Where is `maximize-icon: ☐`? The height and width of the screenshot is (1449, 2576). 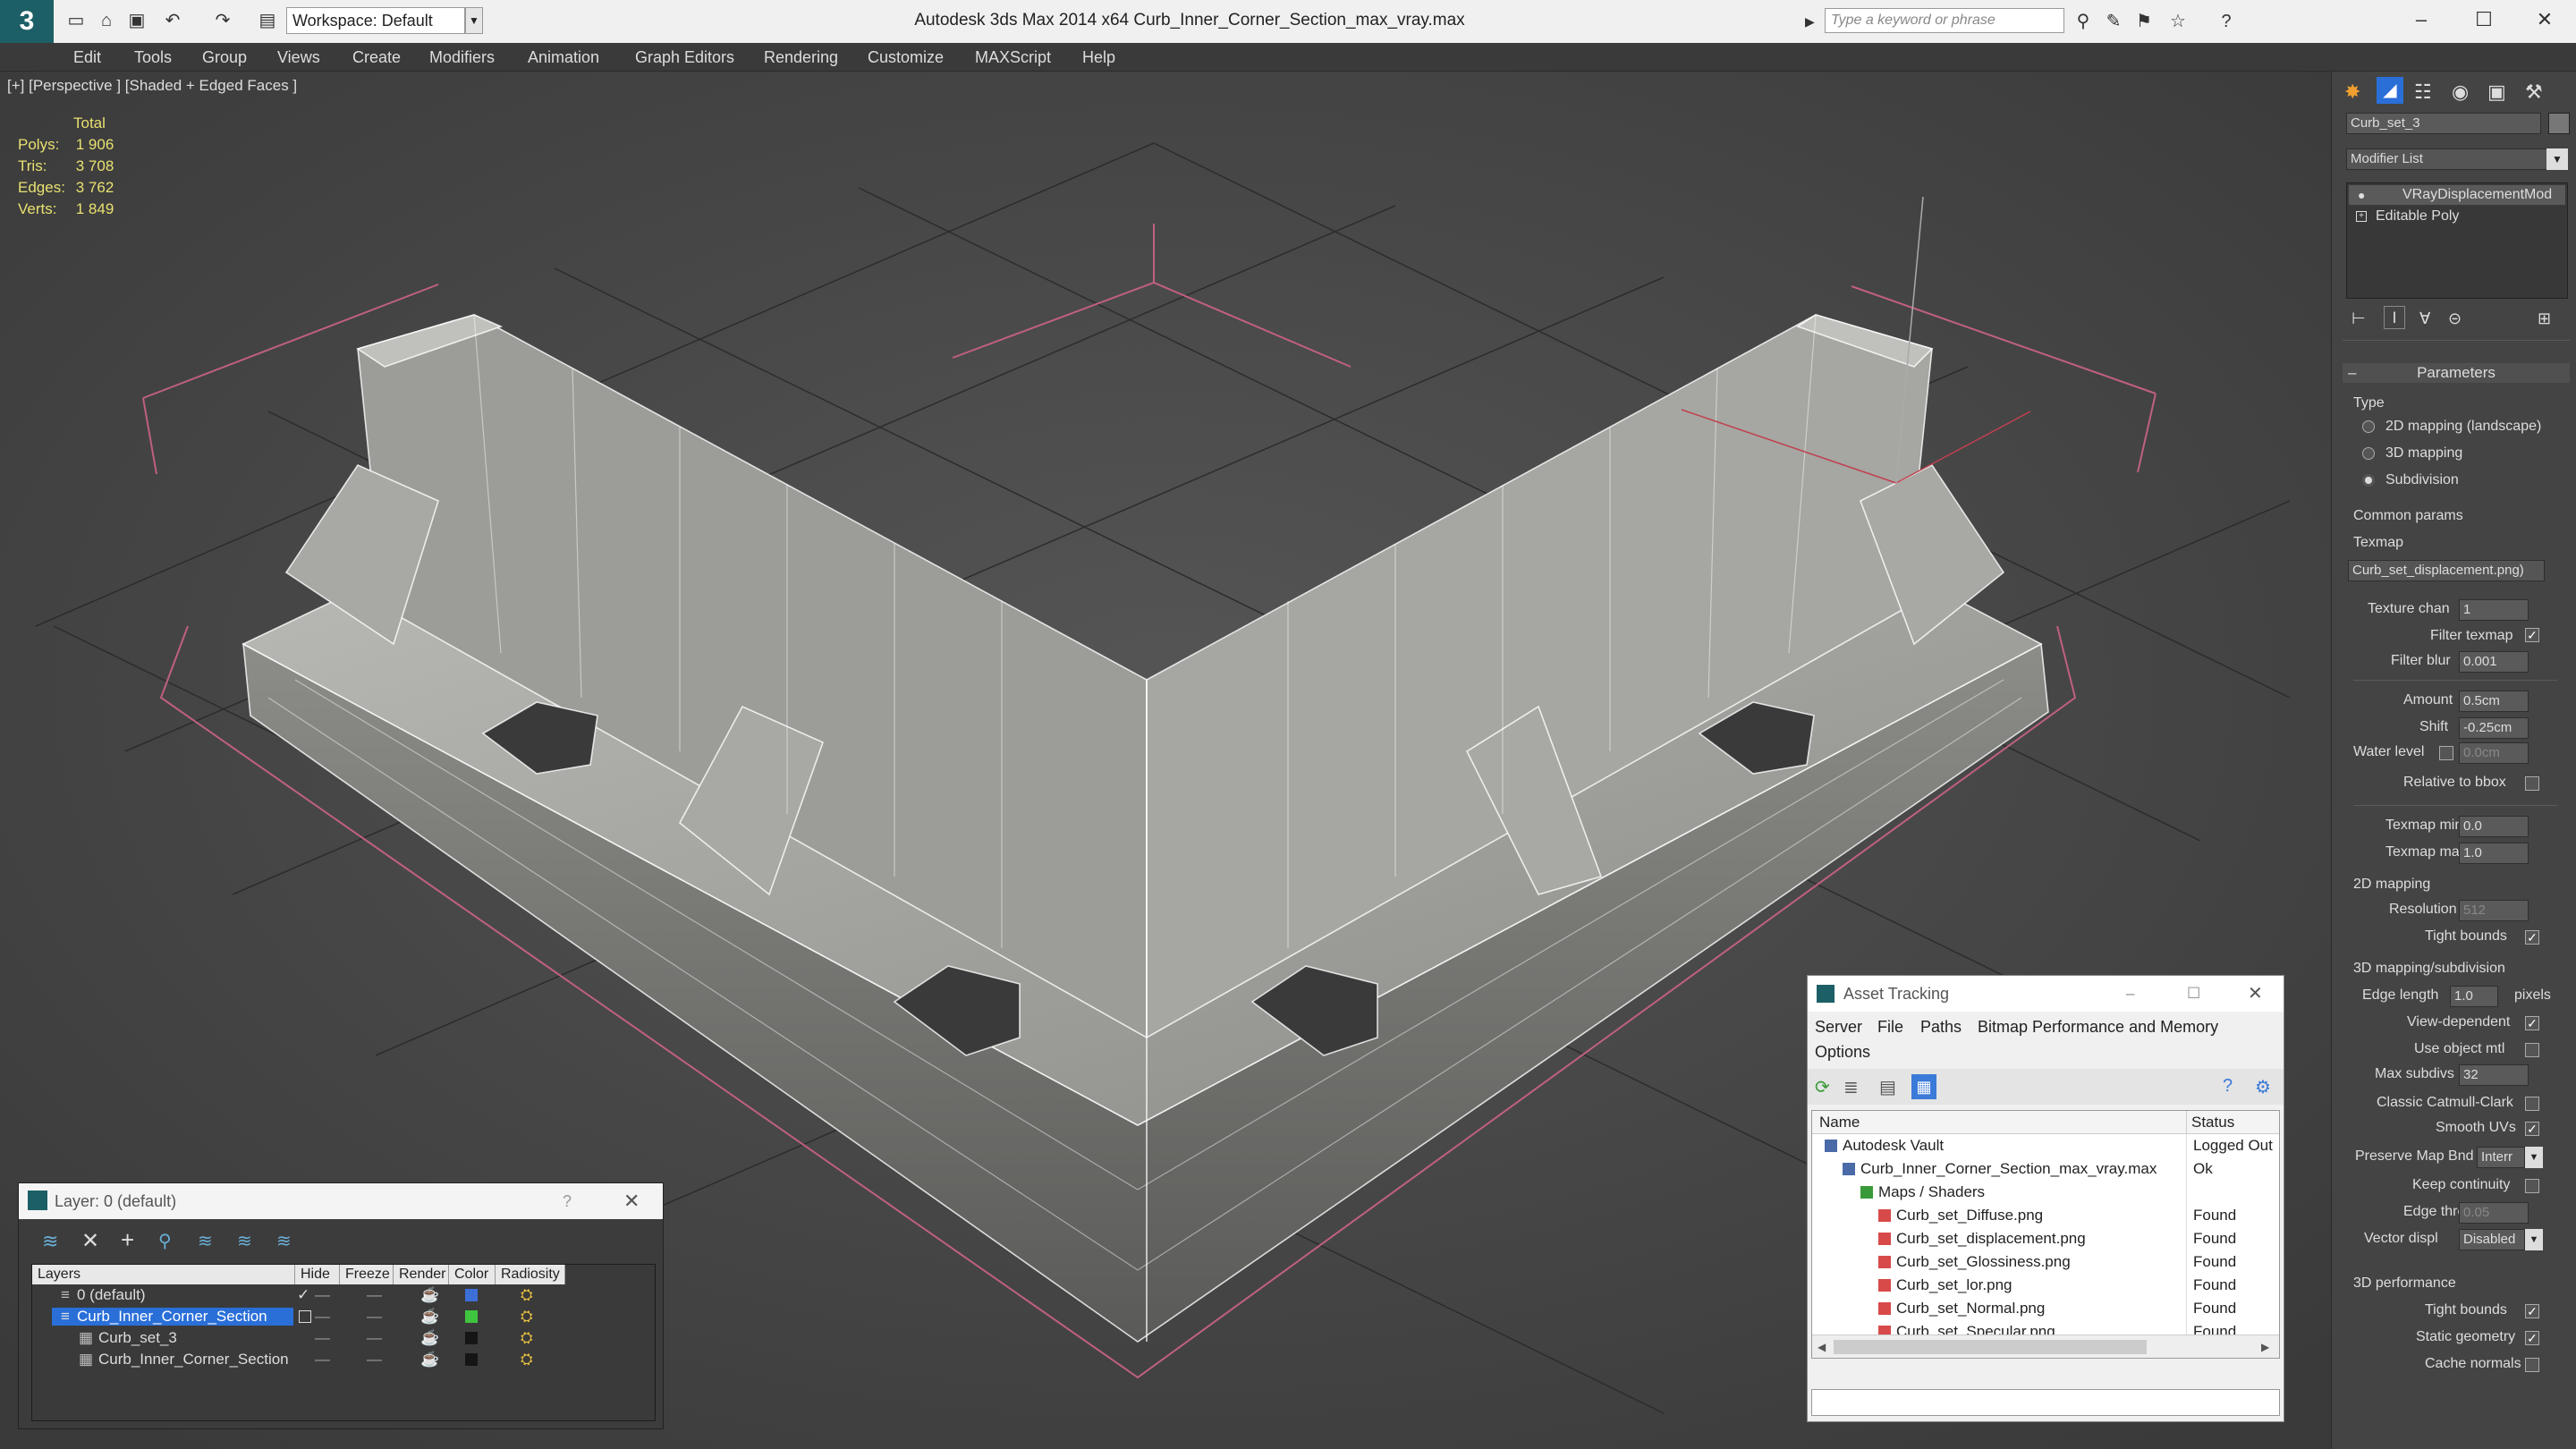 maximize-icon: ☐ is located at coordinates (2484, 19).